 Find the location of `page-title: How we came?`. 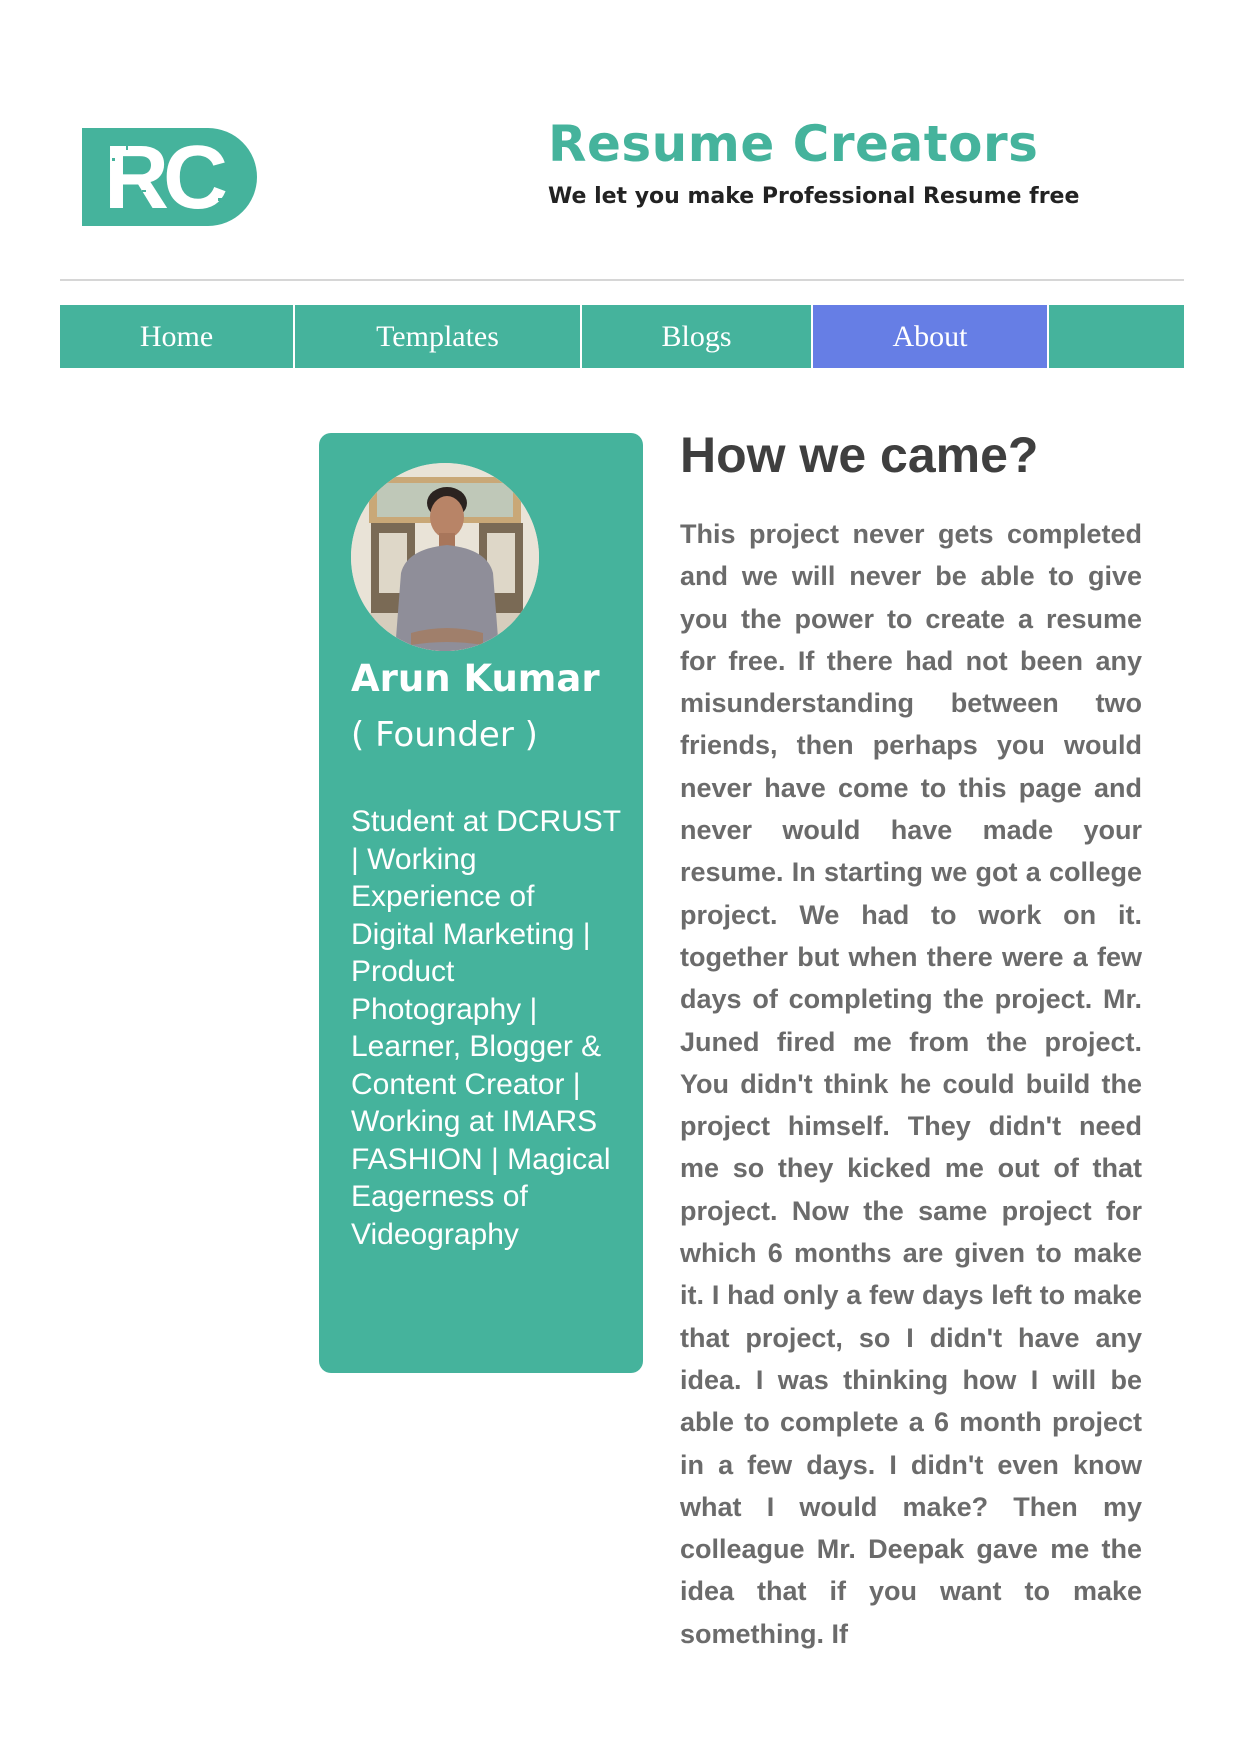

page-title: How we came? is located at coordinates (859, 455).